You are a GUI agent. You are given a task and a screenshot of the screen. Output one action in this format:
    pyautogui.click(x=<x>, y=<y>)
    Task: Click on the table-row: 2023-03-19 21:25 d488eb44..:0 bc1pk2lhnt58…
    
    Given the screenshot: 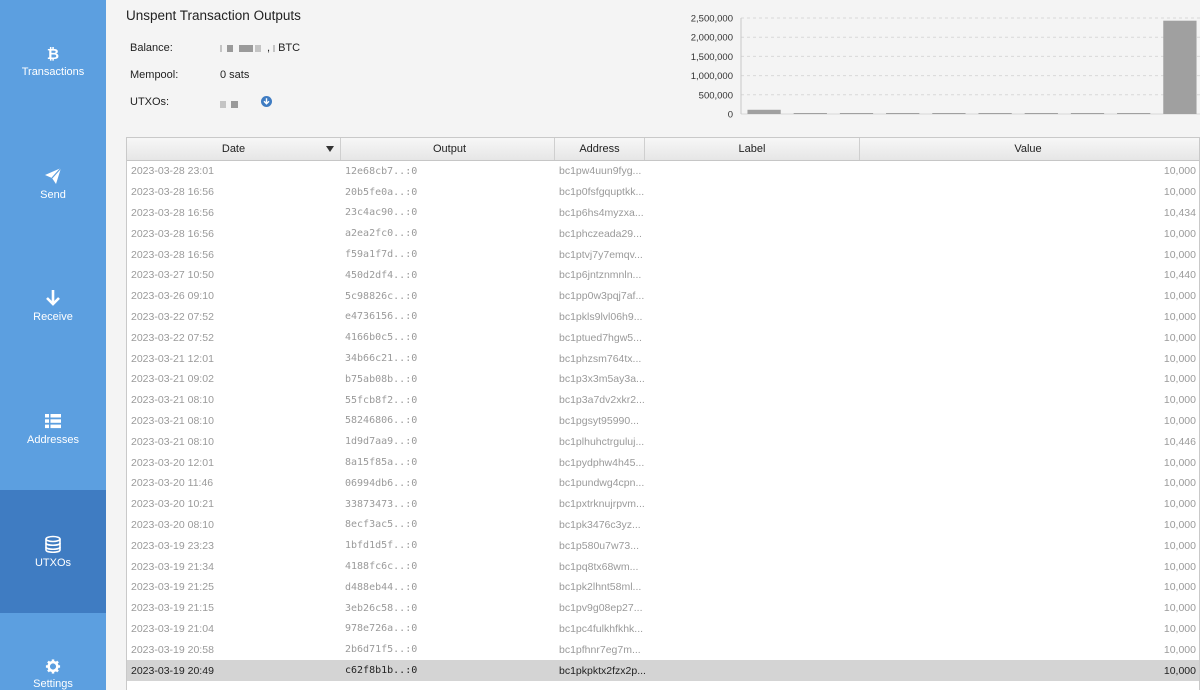 What is the action you would take?
    pyautogui.click(x=663, y=587)
    